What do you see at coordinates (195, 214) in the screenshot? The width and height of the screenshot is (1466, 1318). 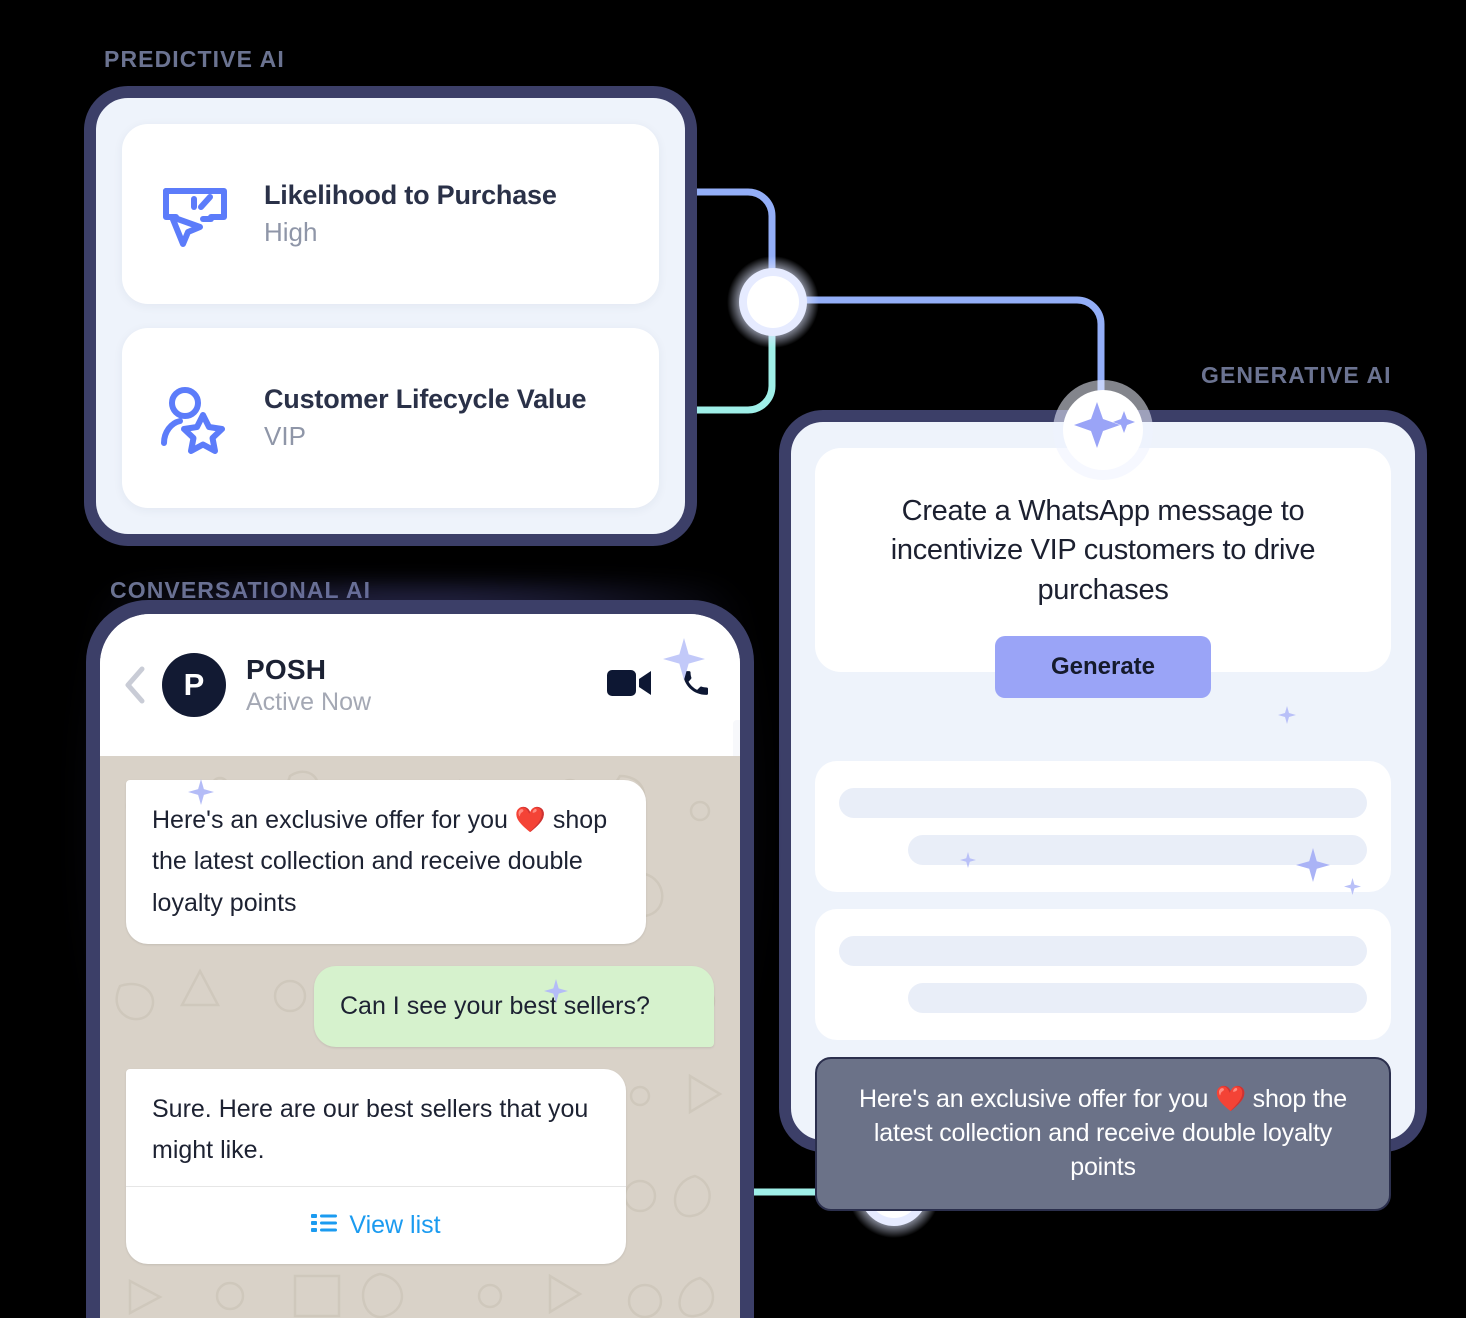 I see `cursor-click-icon` at bounding box center [195, 214].